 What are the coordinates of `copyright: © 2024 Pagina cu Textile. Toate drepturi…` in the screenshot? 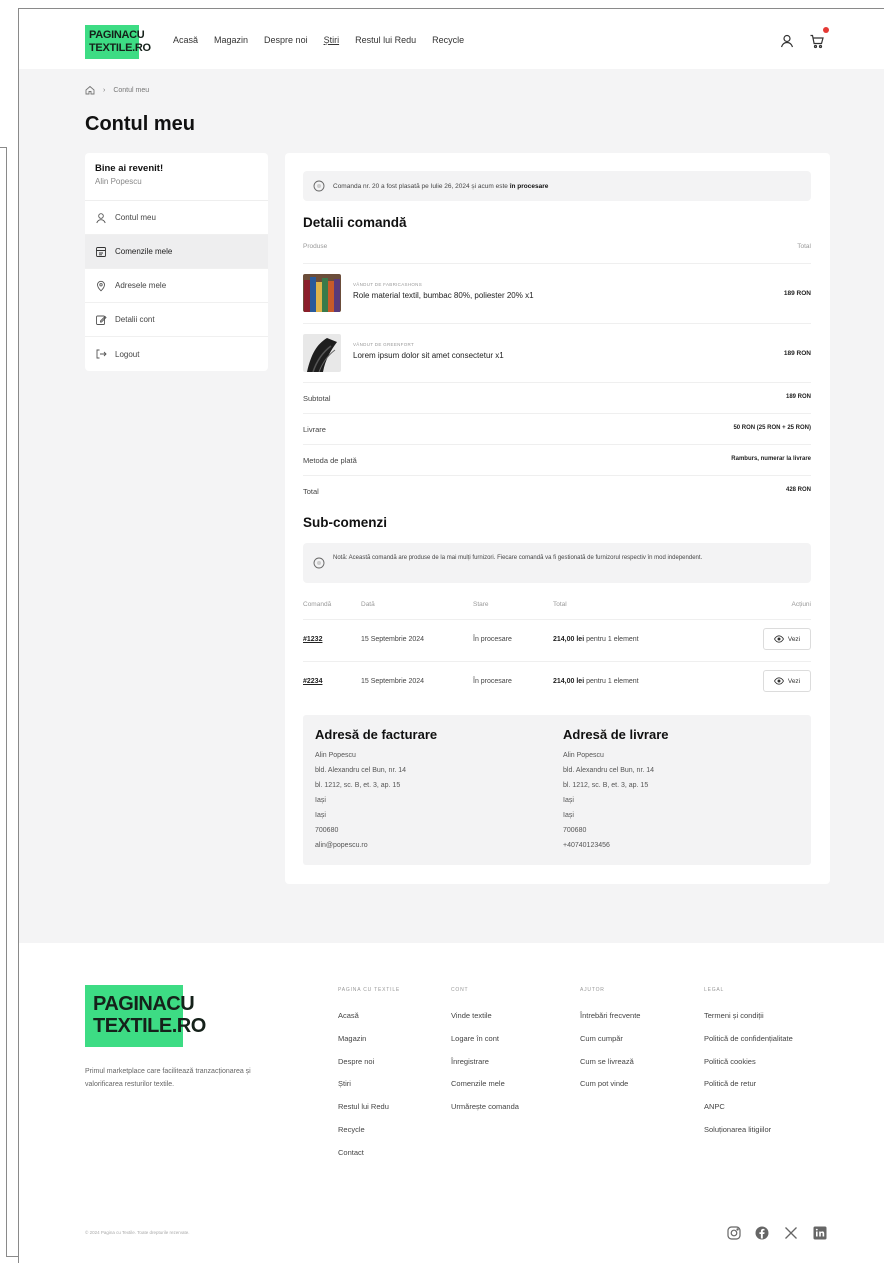 It's located at (137, 1232).